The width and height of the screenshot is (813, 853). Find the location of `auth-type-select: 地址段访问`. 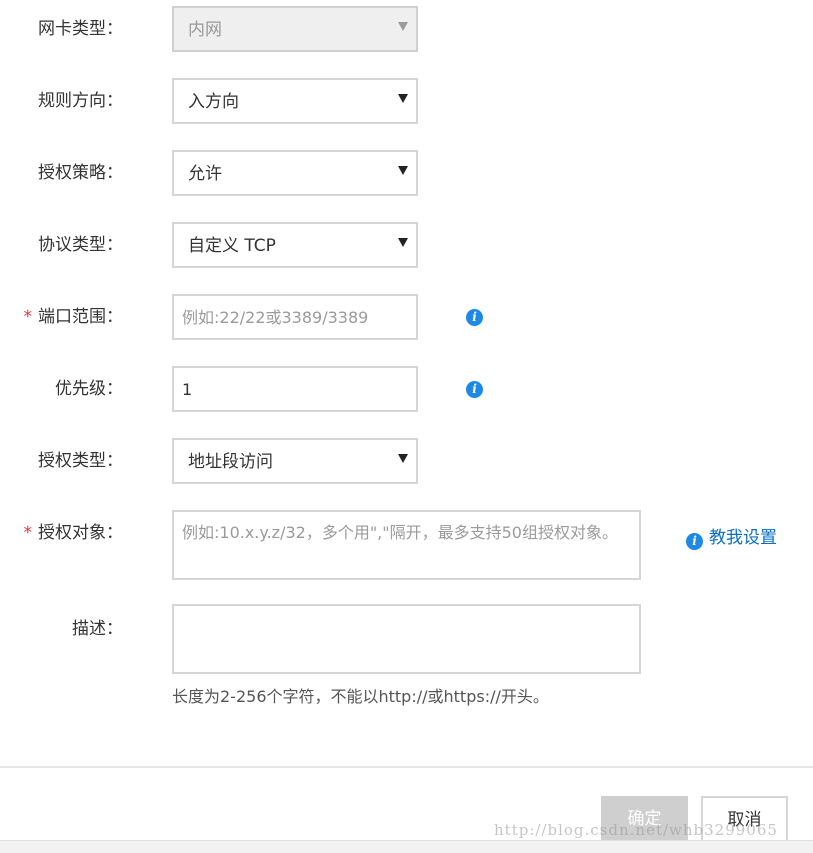

auth-type-select: 地址段访问 is located at coordinates (295, 461).